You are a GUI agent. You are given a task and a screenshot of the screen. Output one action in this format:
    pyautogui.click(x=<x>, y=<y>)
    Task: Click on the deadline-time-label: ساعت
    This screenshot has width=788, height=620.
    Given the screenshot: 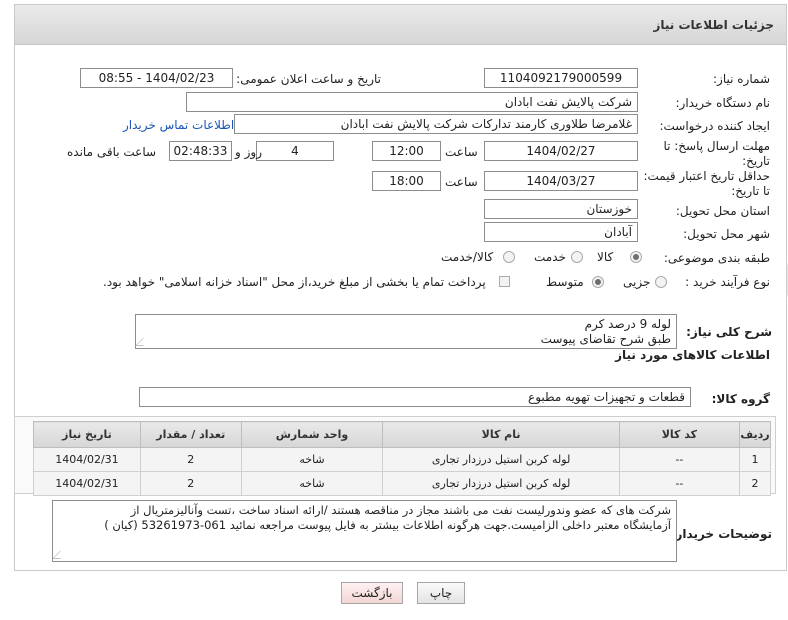 What is the action you would take?
    pyautogui.click(x=461, y=152)
    